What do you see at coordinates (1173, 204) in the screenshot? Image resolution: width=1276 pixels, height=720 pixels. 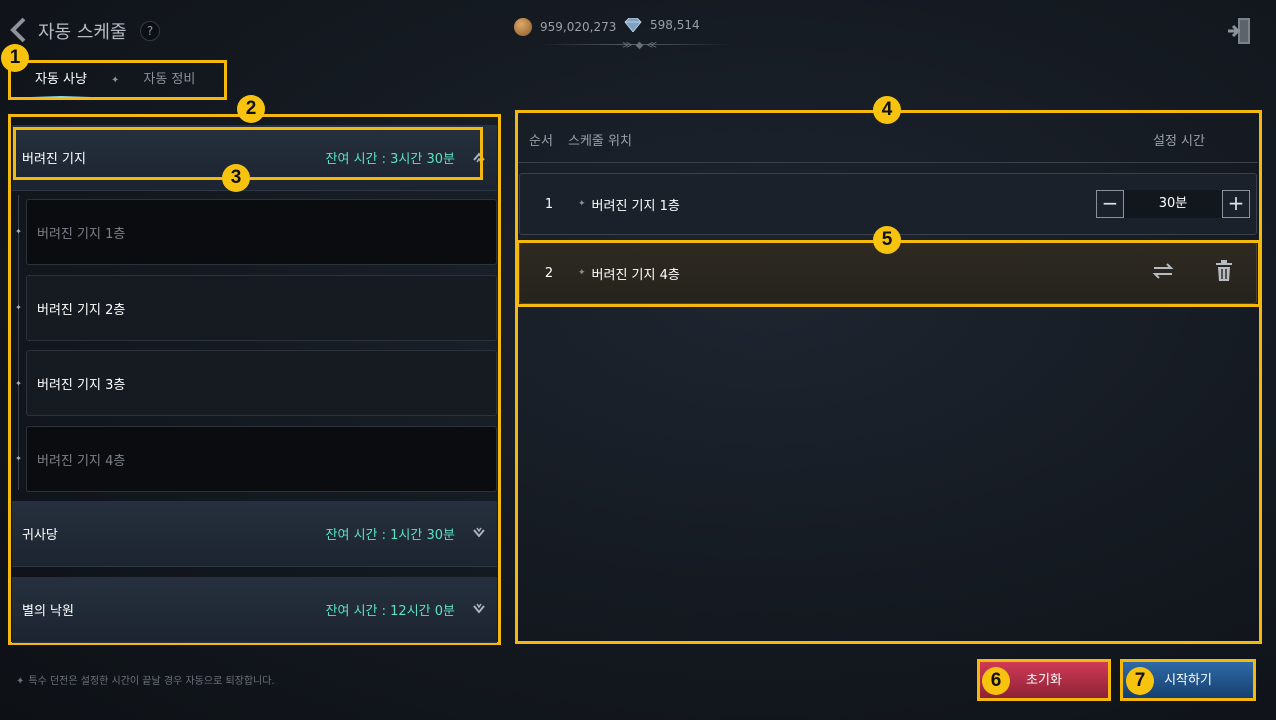 I see `duration-value: 30분` at bounding box center [1173, 204].